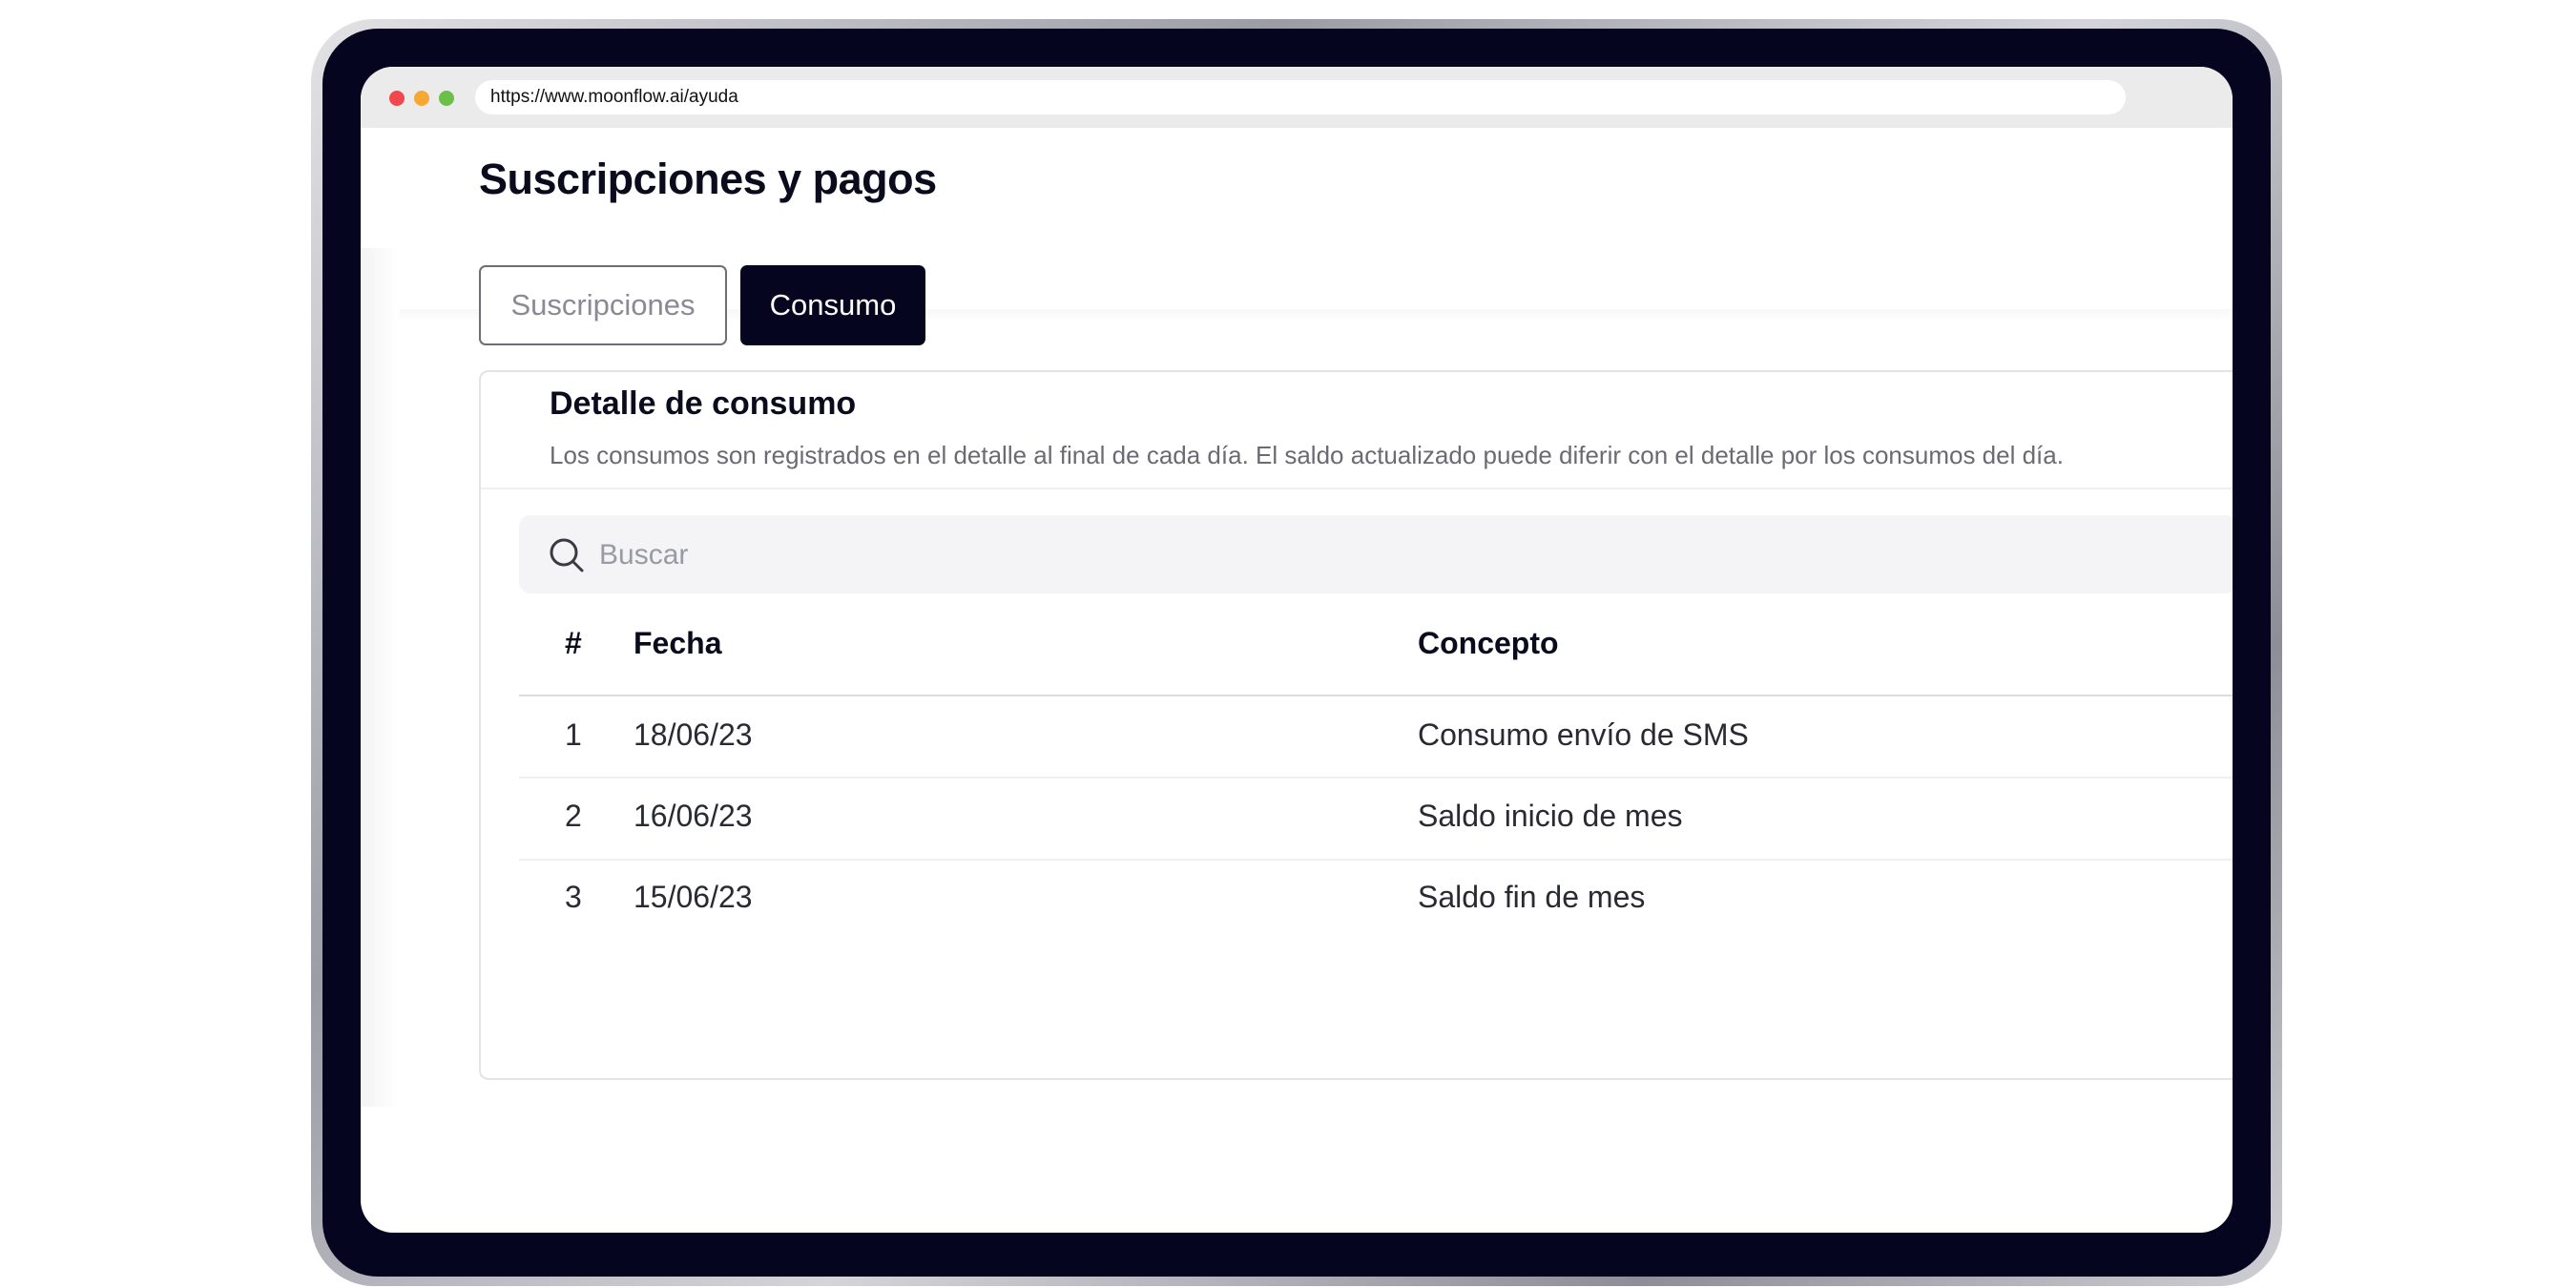  What do you see at coordinates (693, 816) in the screenshot?
I see `row-fecha: 16/06/23` at bounding box center [693, 816].